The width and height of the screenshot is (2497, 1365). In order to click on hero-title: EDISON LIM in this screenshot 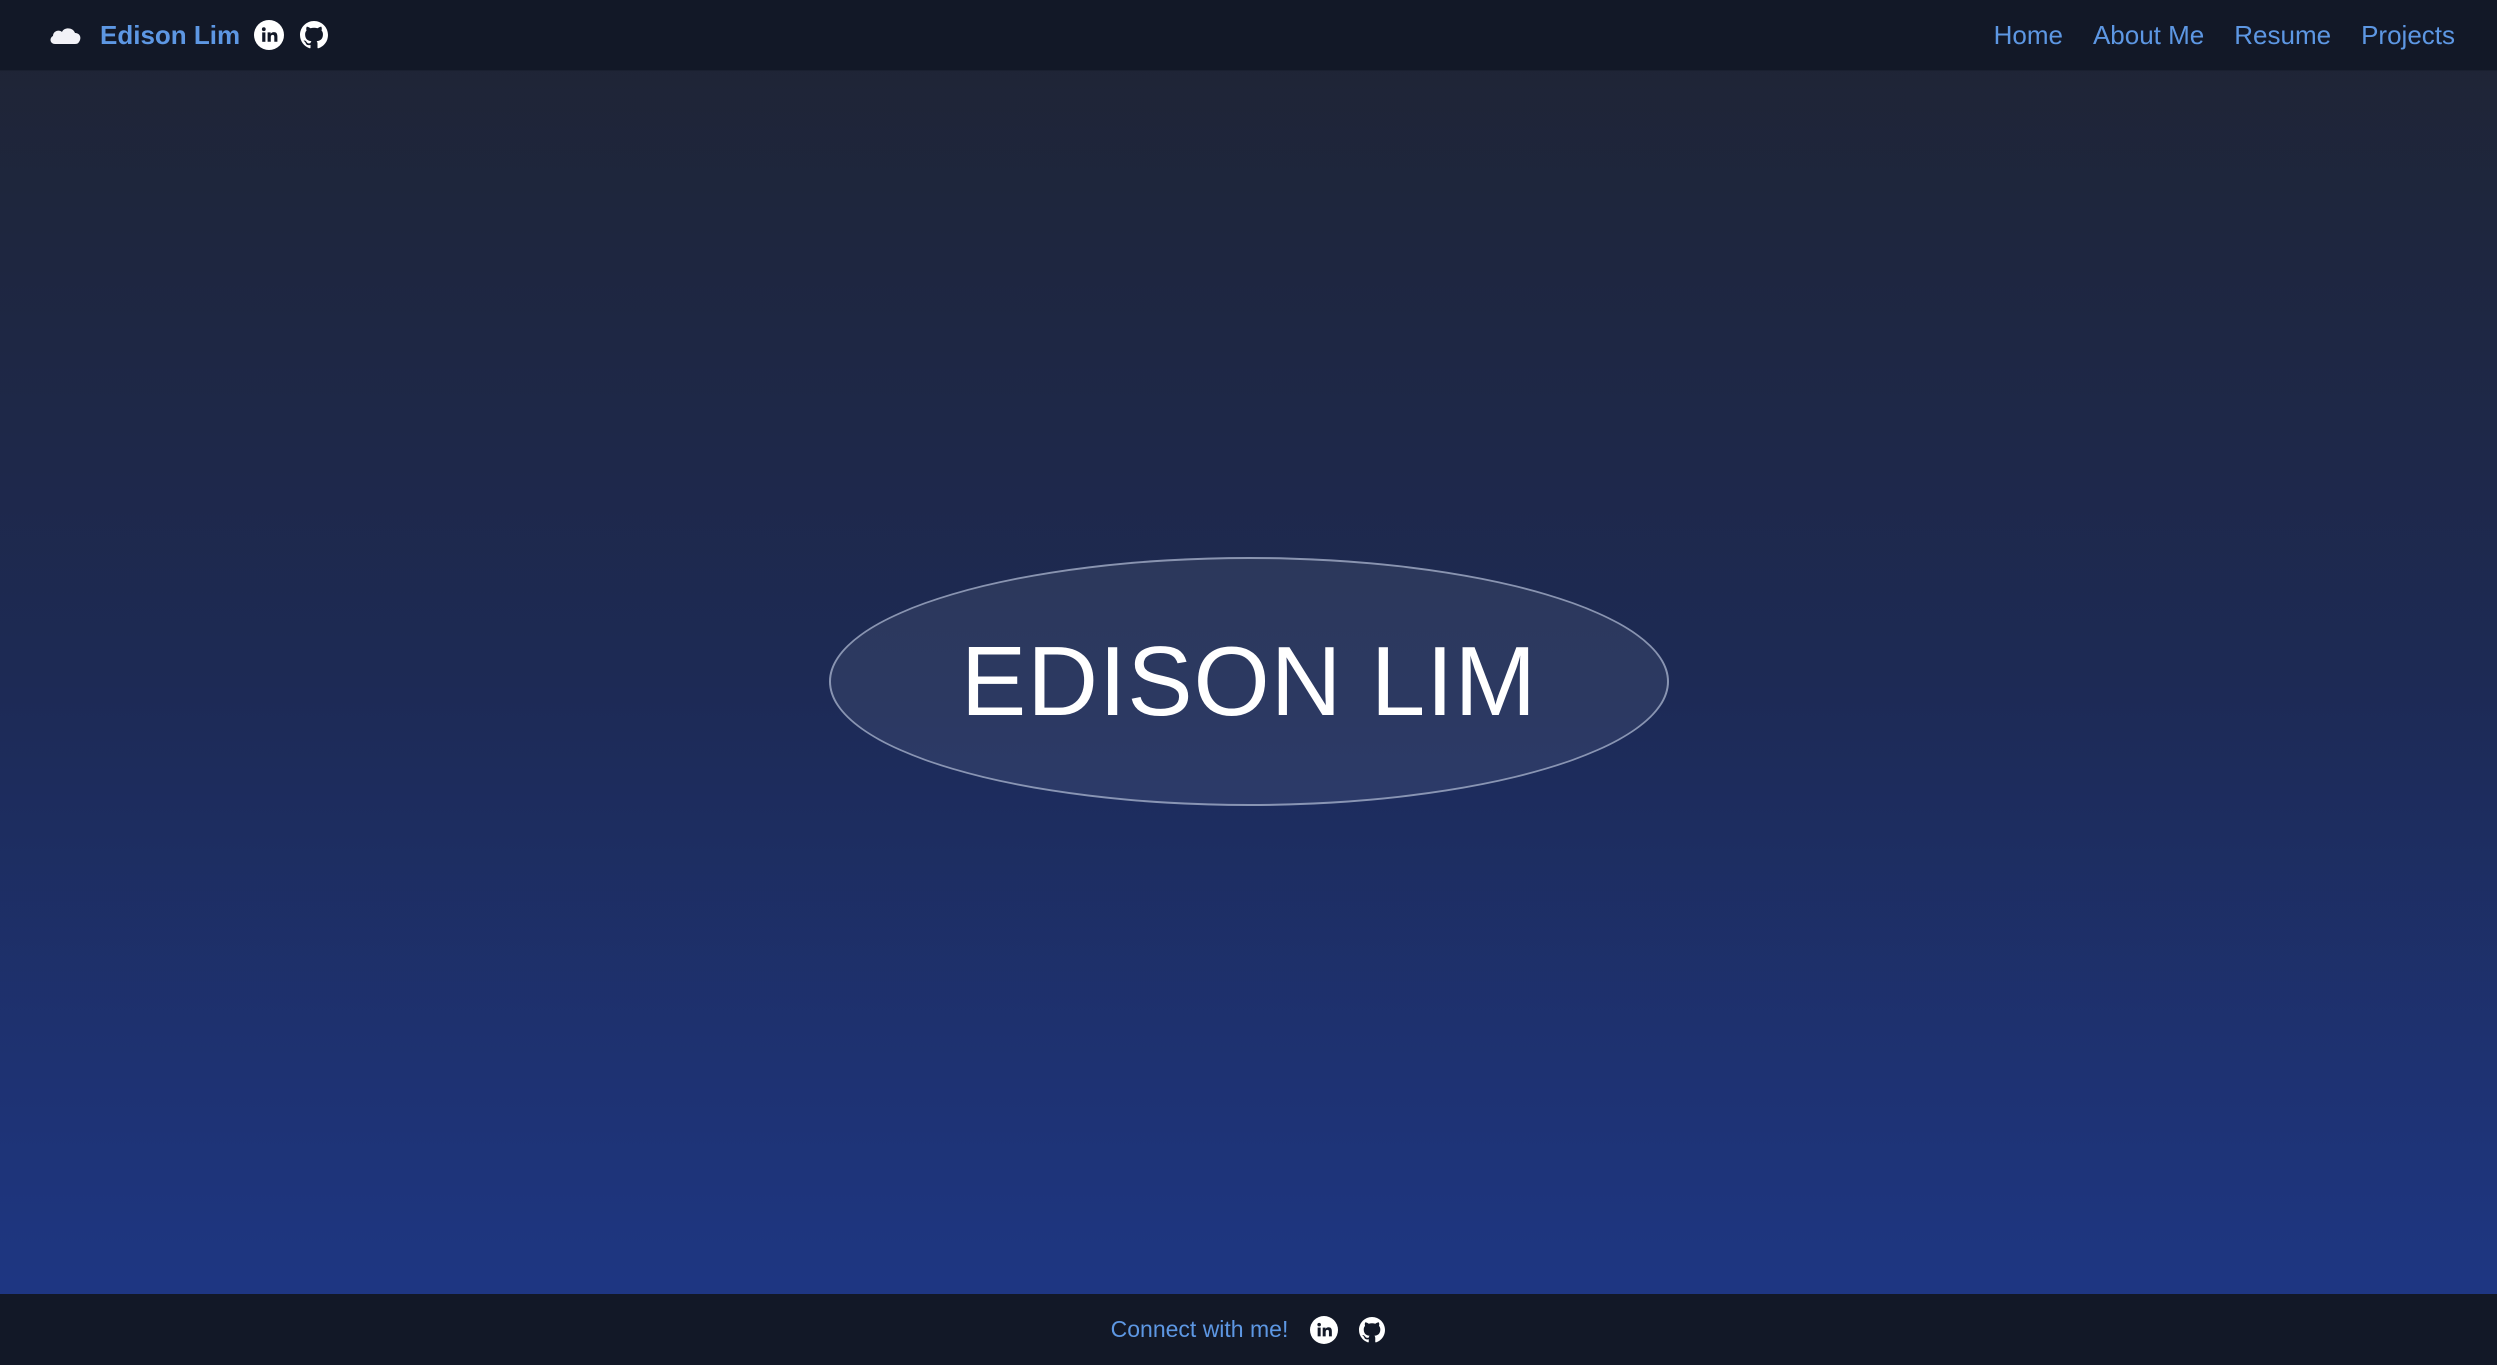, I will do `click(1249, 681)`.